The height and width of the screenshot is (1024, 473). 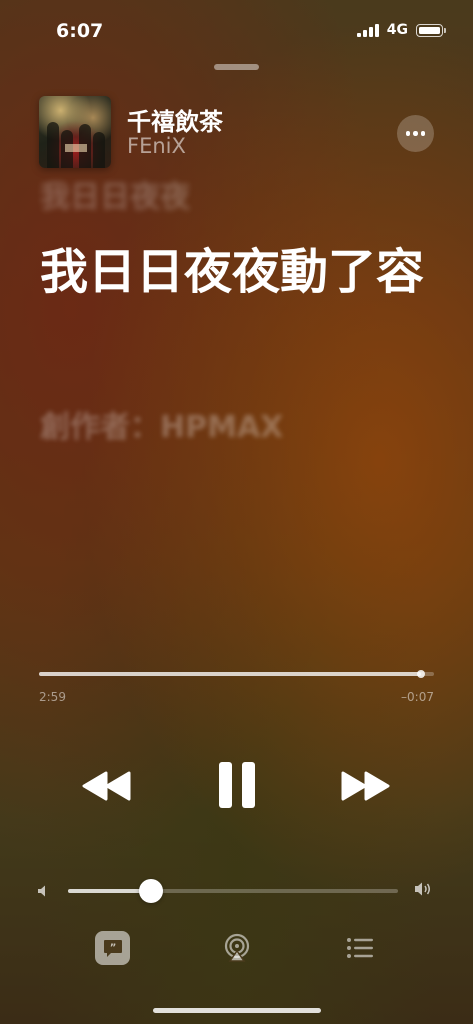 I want to click on fast-forward-icon, so click(x=365, y=786).